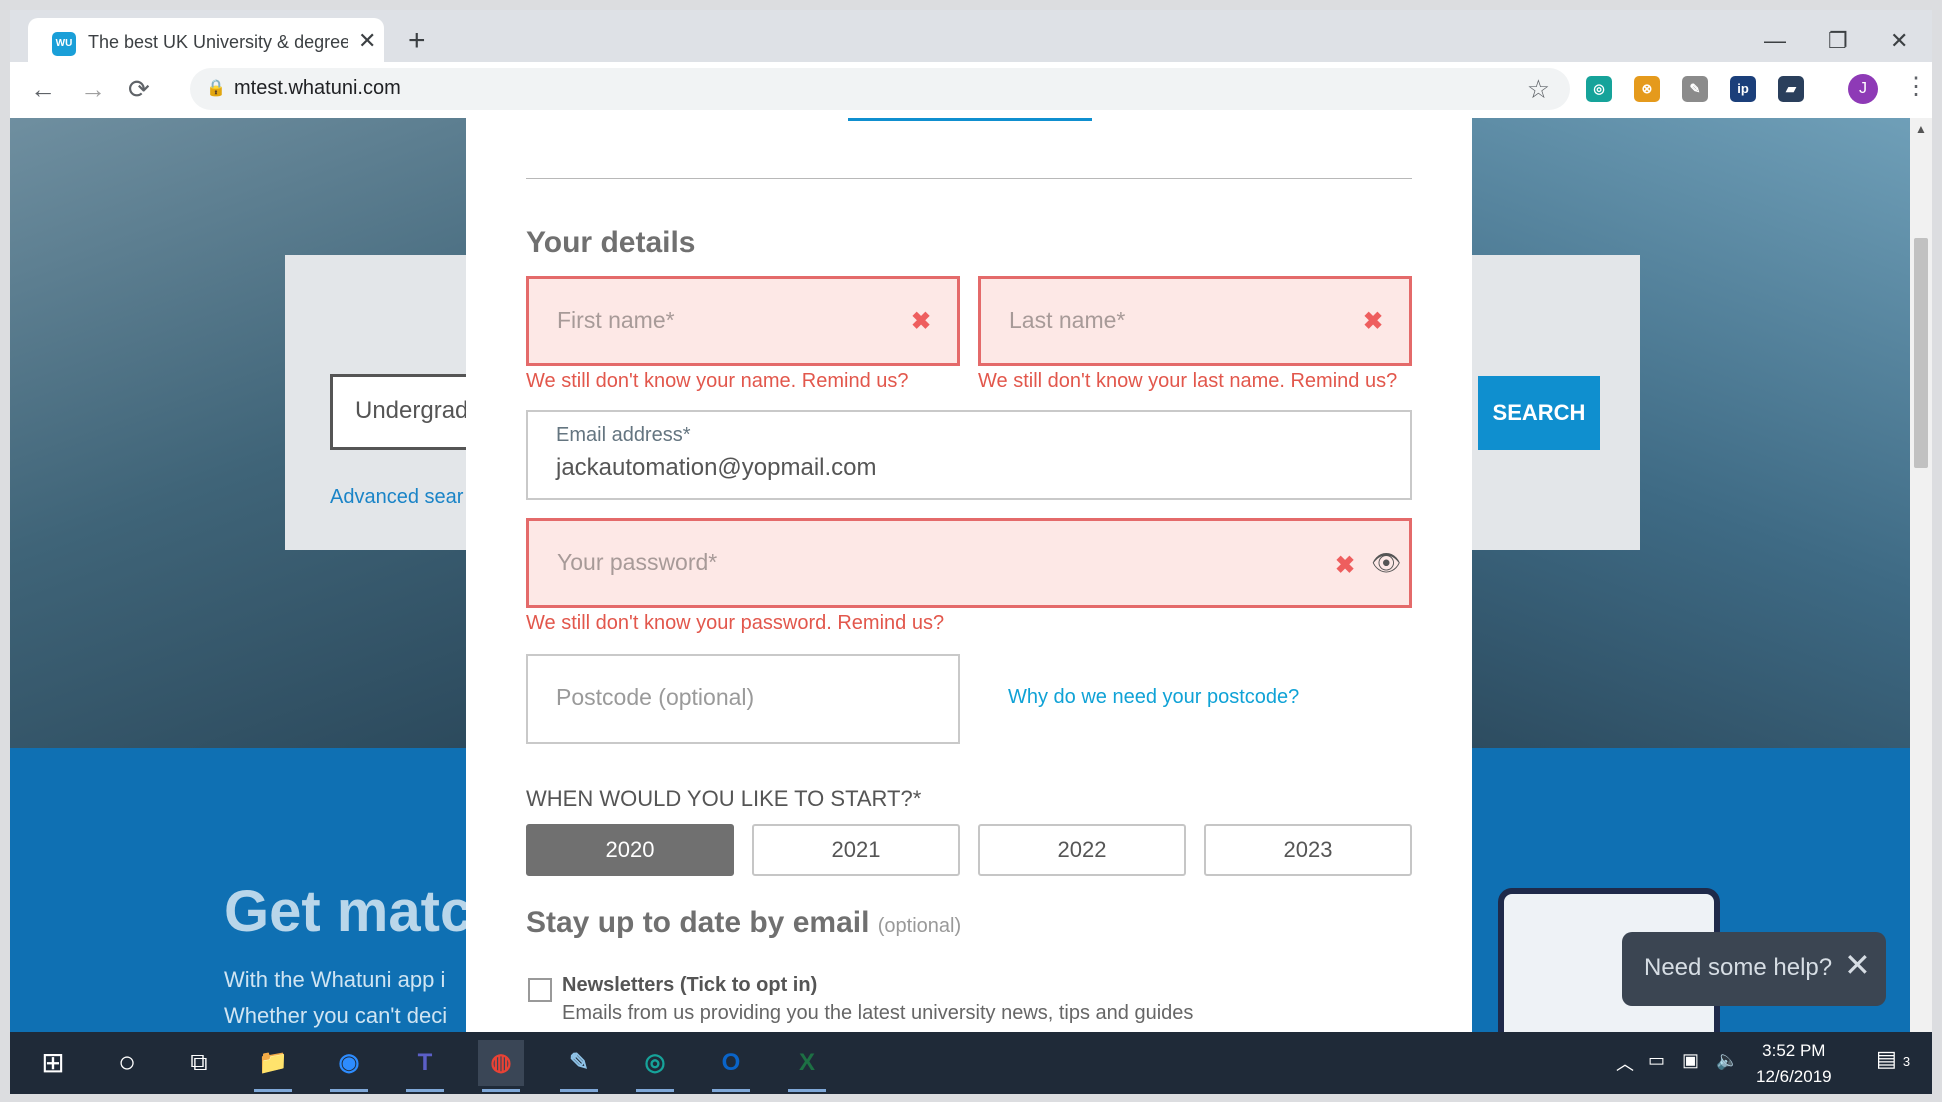 Image resolution: width=1942 pixels, height=1102 pixels. What do you see at coordinates (637, 562) in the screenshot?
I see `password-placeholder: Your password*` at bounding box center [637, 562].